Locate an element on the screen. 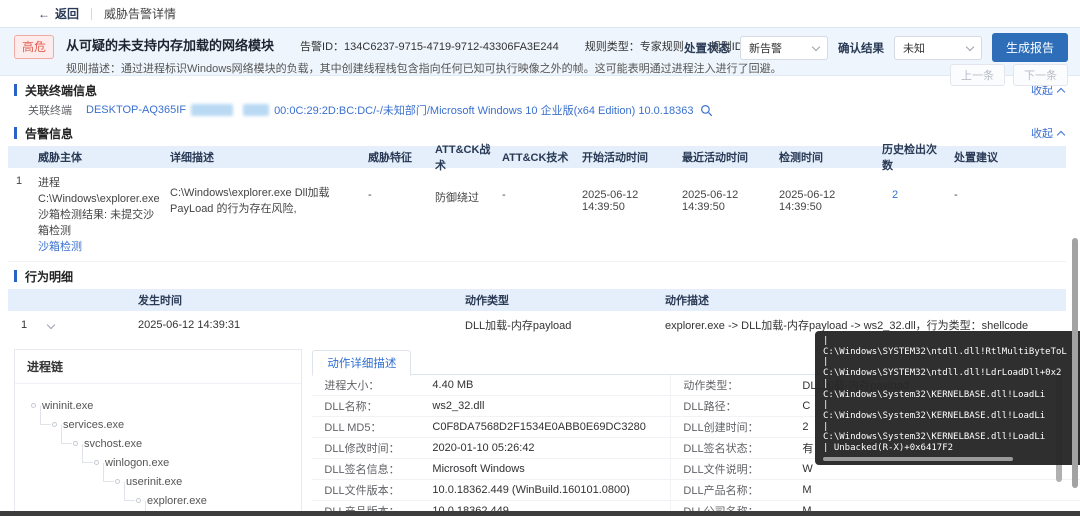  alert-section-header: 告警信息 收起 is located at coordinates (540, 133).